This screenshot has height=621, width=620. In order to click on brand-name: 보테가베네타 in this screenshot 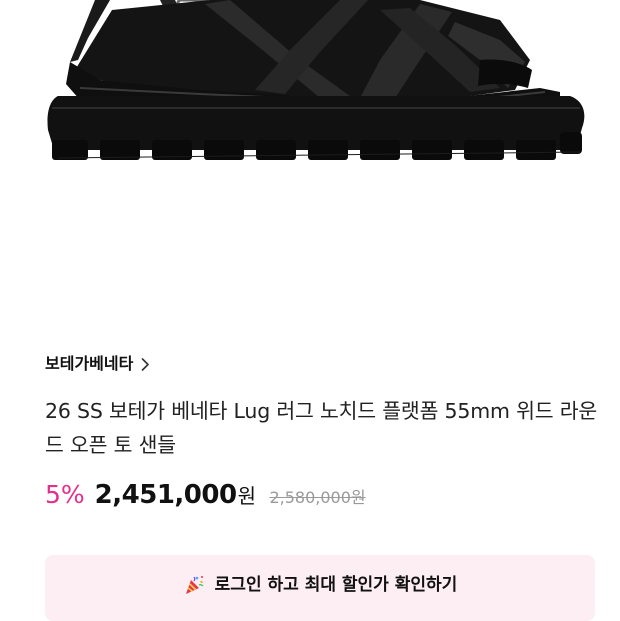, I will do `click(89, 364)`.